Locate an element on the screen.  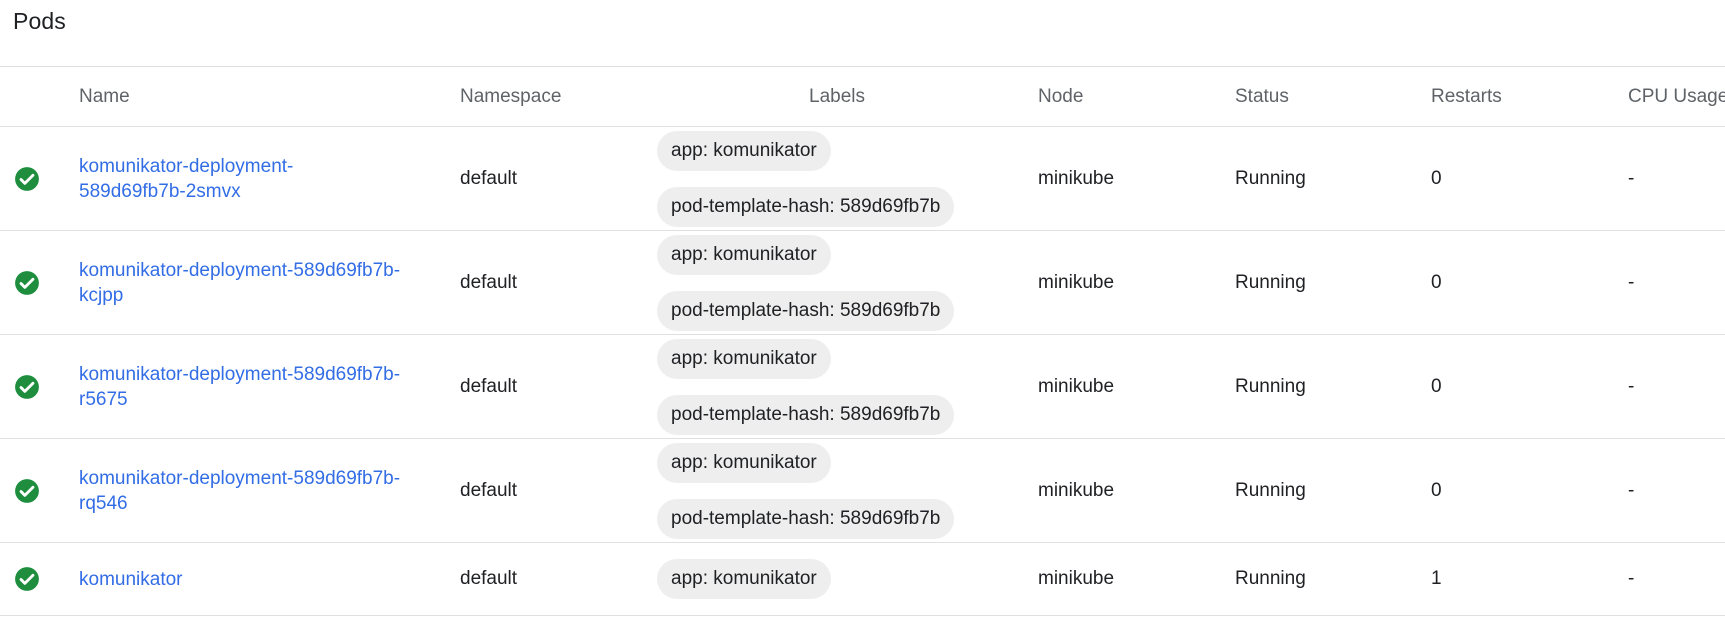
pod-name-cell: komunikator-deployment-589d69fb7b-kcjpp is located at coordinates (259, 282).